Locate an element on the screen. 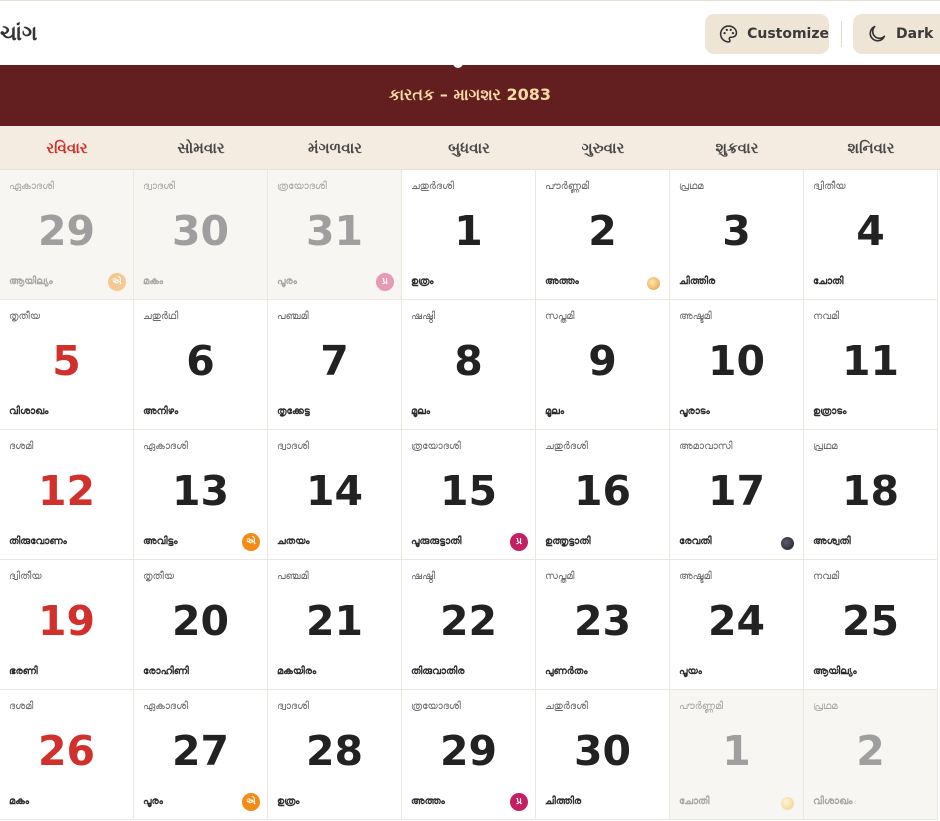 The width and height of the screenshot is (940, 821). day-number: 6 is located at coordinates (200, 361).